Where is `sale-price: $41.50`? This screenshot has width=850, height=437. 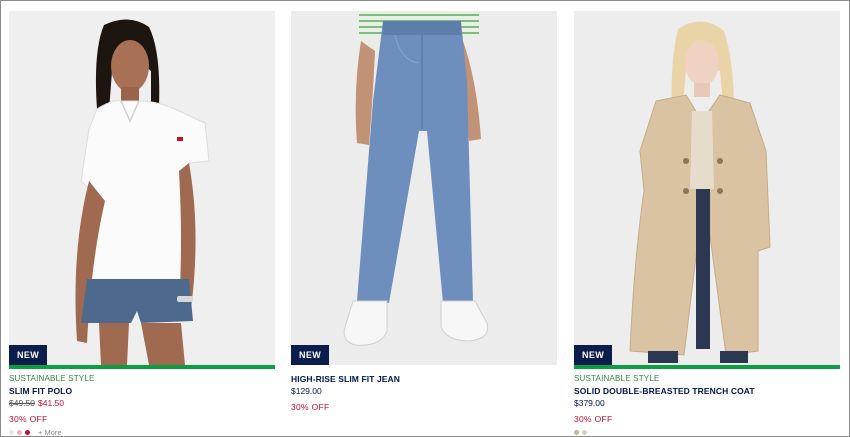
sale-price: $41.50 is located at coordinates (51, 403).